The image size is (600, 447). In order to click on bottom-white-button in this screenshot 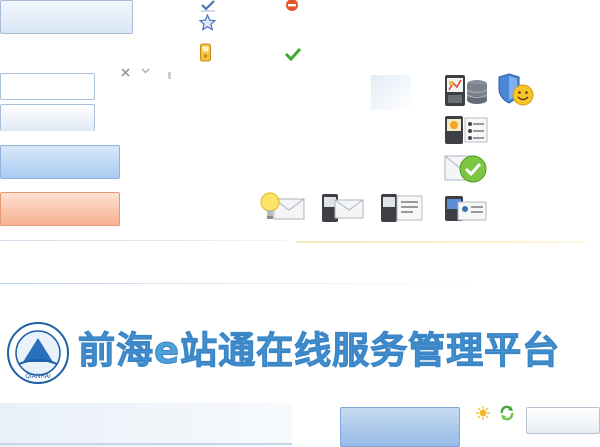, I will do `click(563, 420)`.